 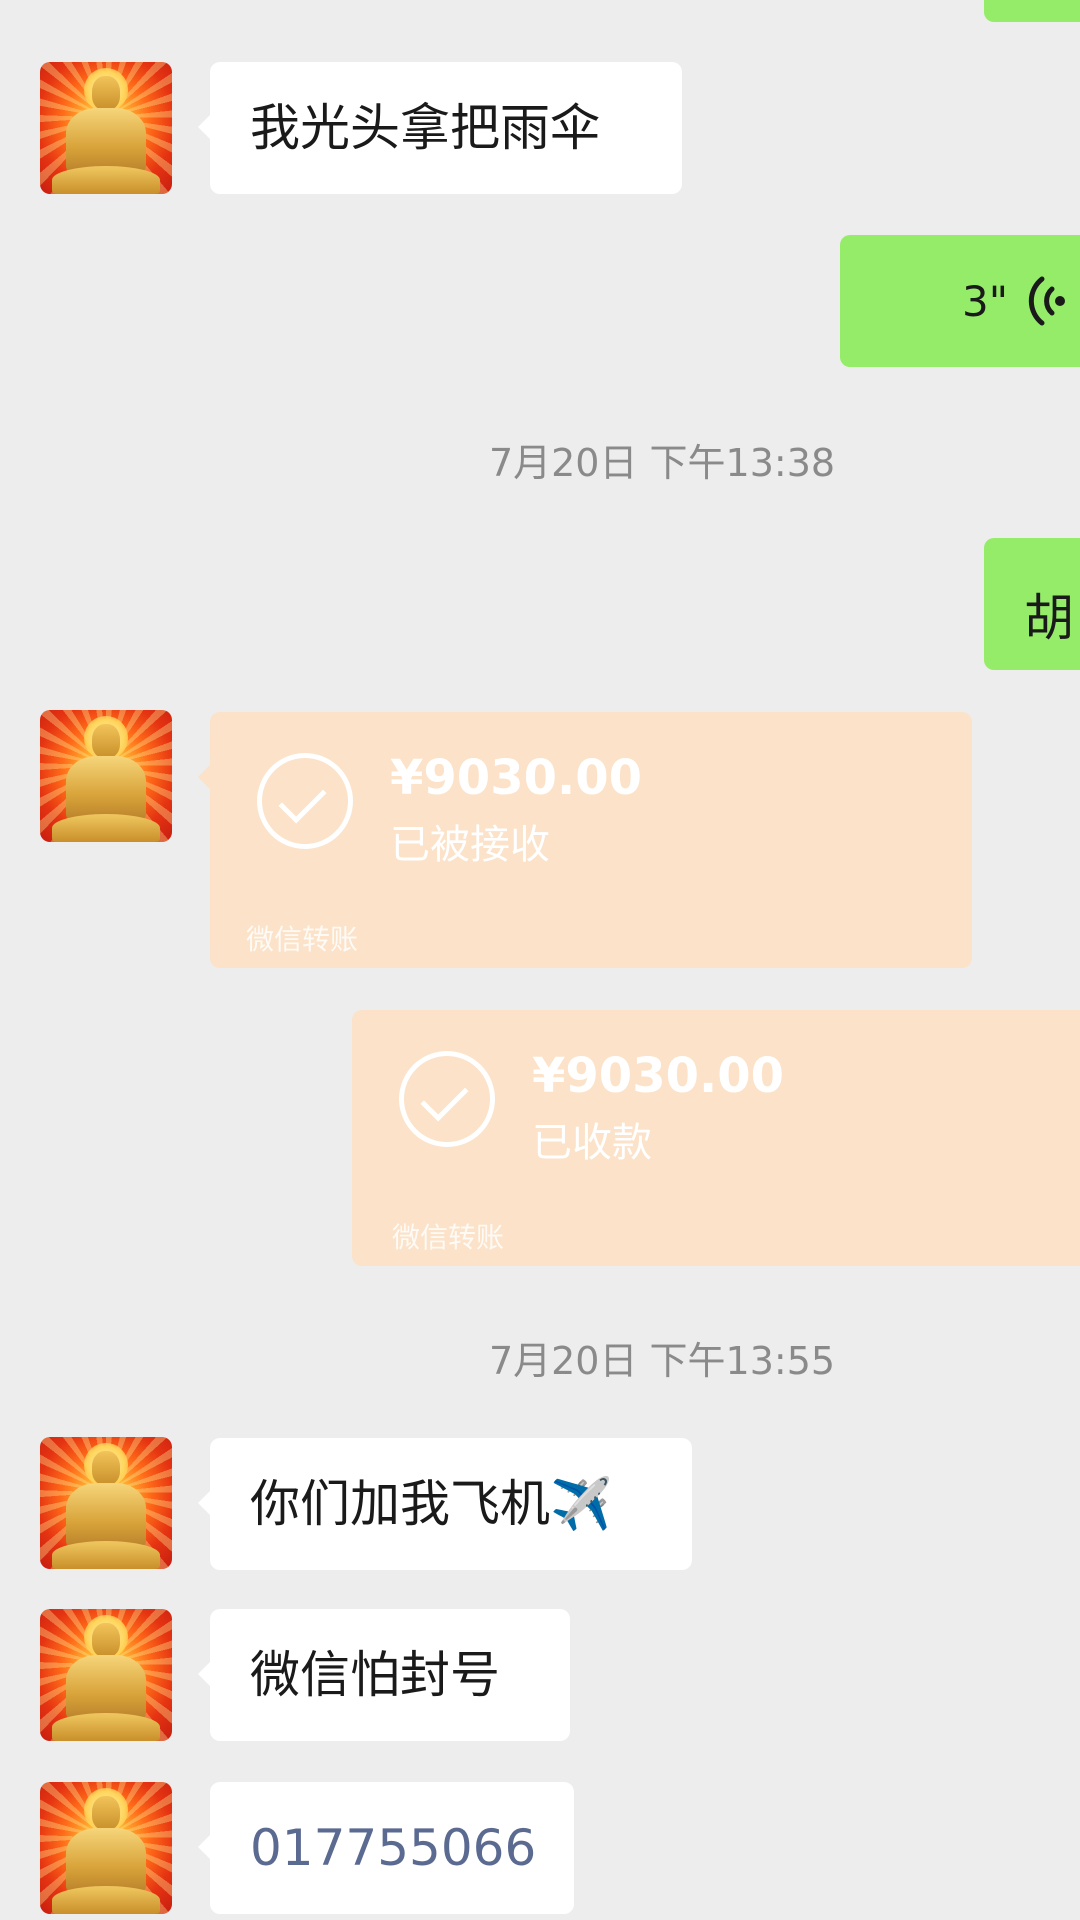 What do you see at coordinates (662, 1361) in the screenshot?
I see `timestamp: 7月20日 下午13:55` at bounding box center [662, 1361].